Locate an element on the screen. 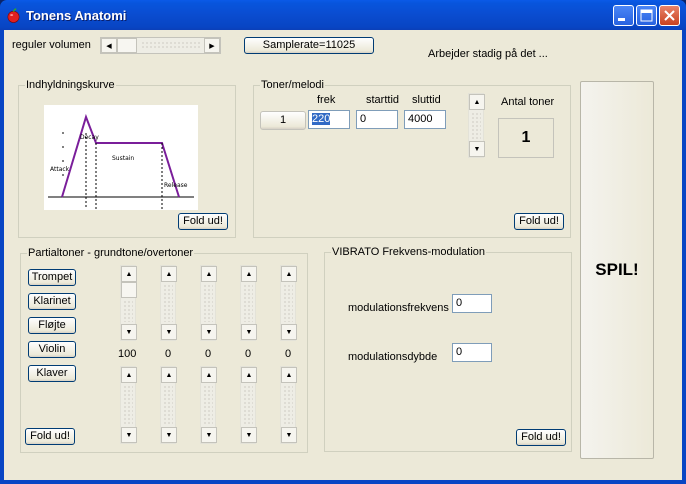  scroll-down-icon: ▼ is located at coordinates (477, 149).